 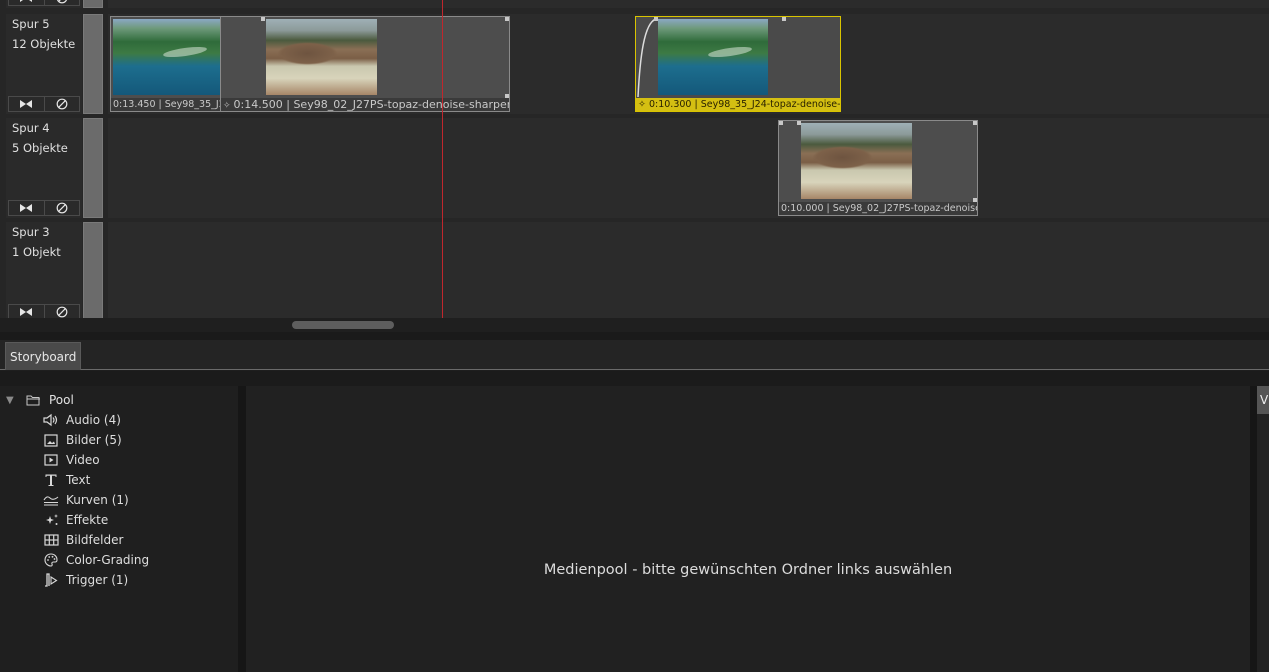 What do you see at coordinates (634, 355) in the screenshot?
I see `tab-bar: Storyboard` at bounding box center [634, 355].